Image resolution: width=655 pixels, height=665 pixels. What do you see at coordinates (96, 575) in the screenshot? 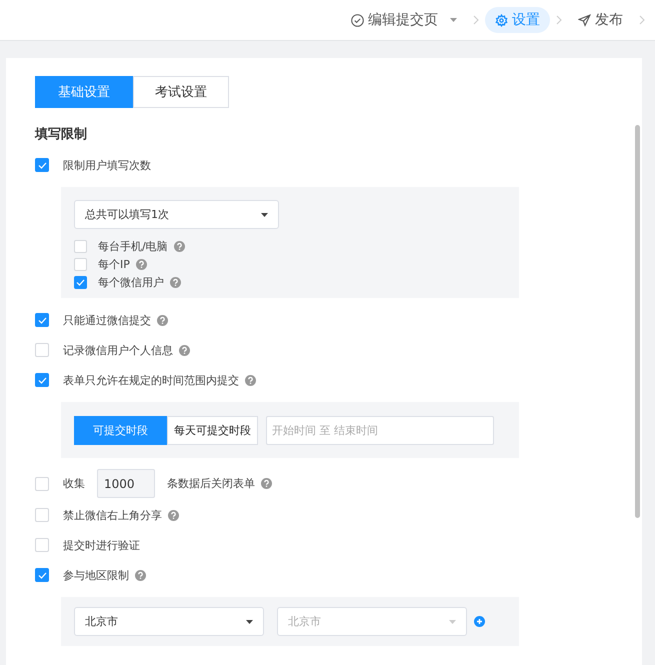
I see `option-label: 参与地区限制` at bounding box center [96, 575].